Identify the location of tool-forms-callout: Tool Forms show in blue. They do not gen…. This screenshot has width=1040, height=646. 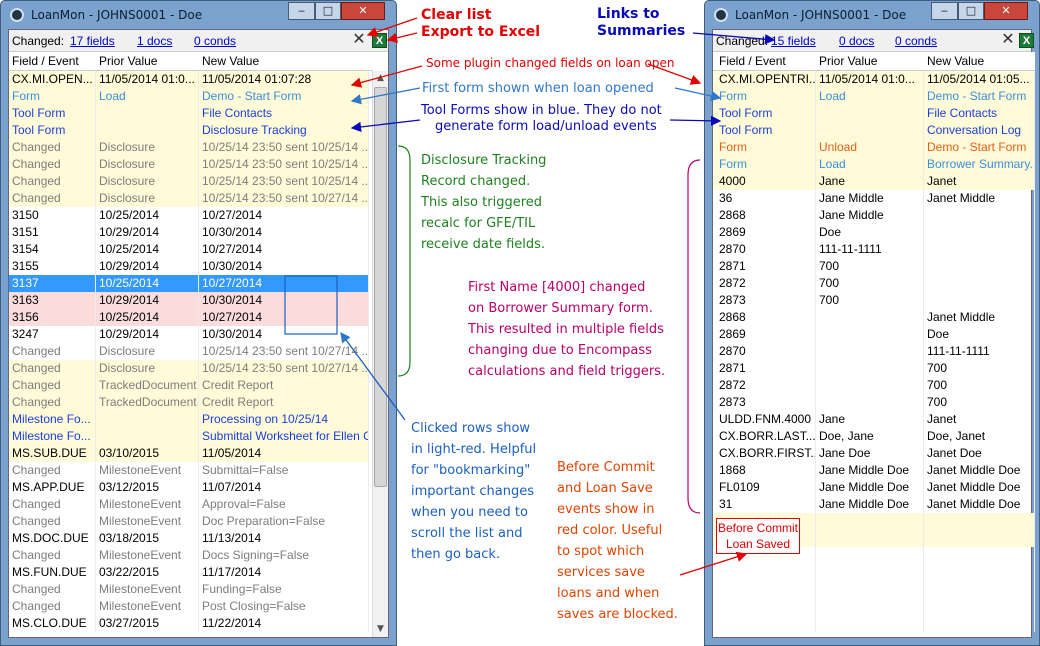
(541, 119).